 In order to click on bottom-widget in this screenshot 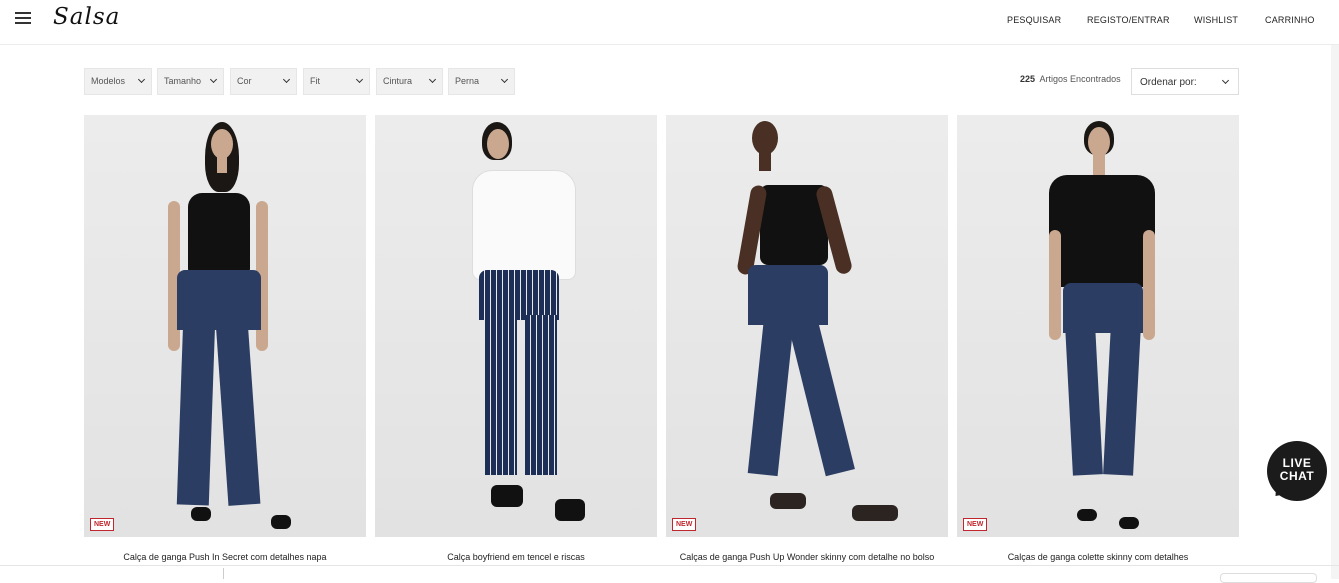, I will do `click(1268, 578)`.